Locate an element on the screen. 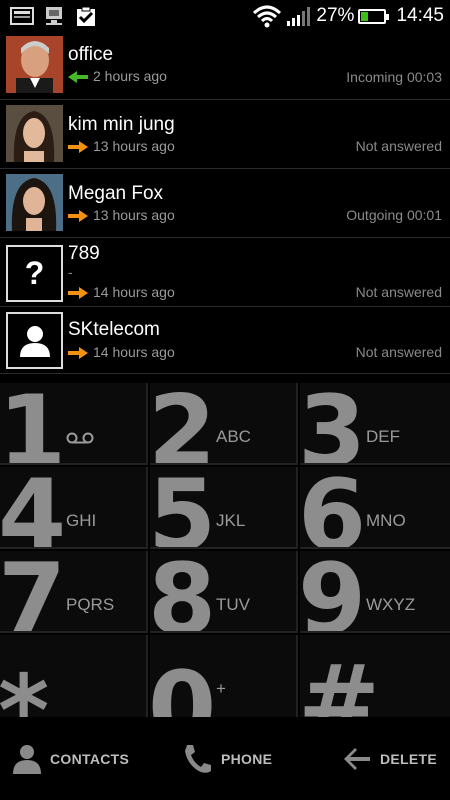 The height and width of the screenshot is (800, 450). phone-button: PHONE is located at coordinates (227, 759).